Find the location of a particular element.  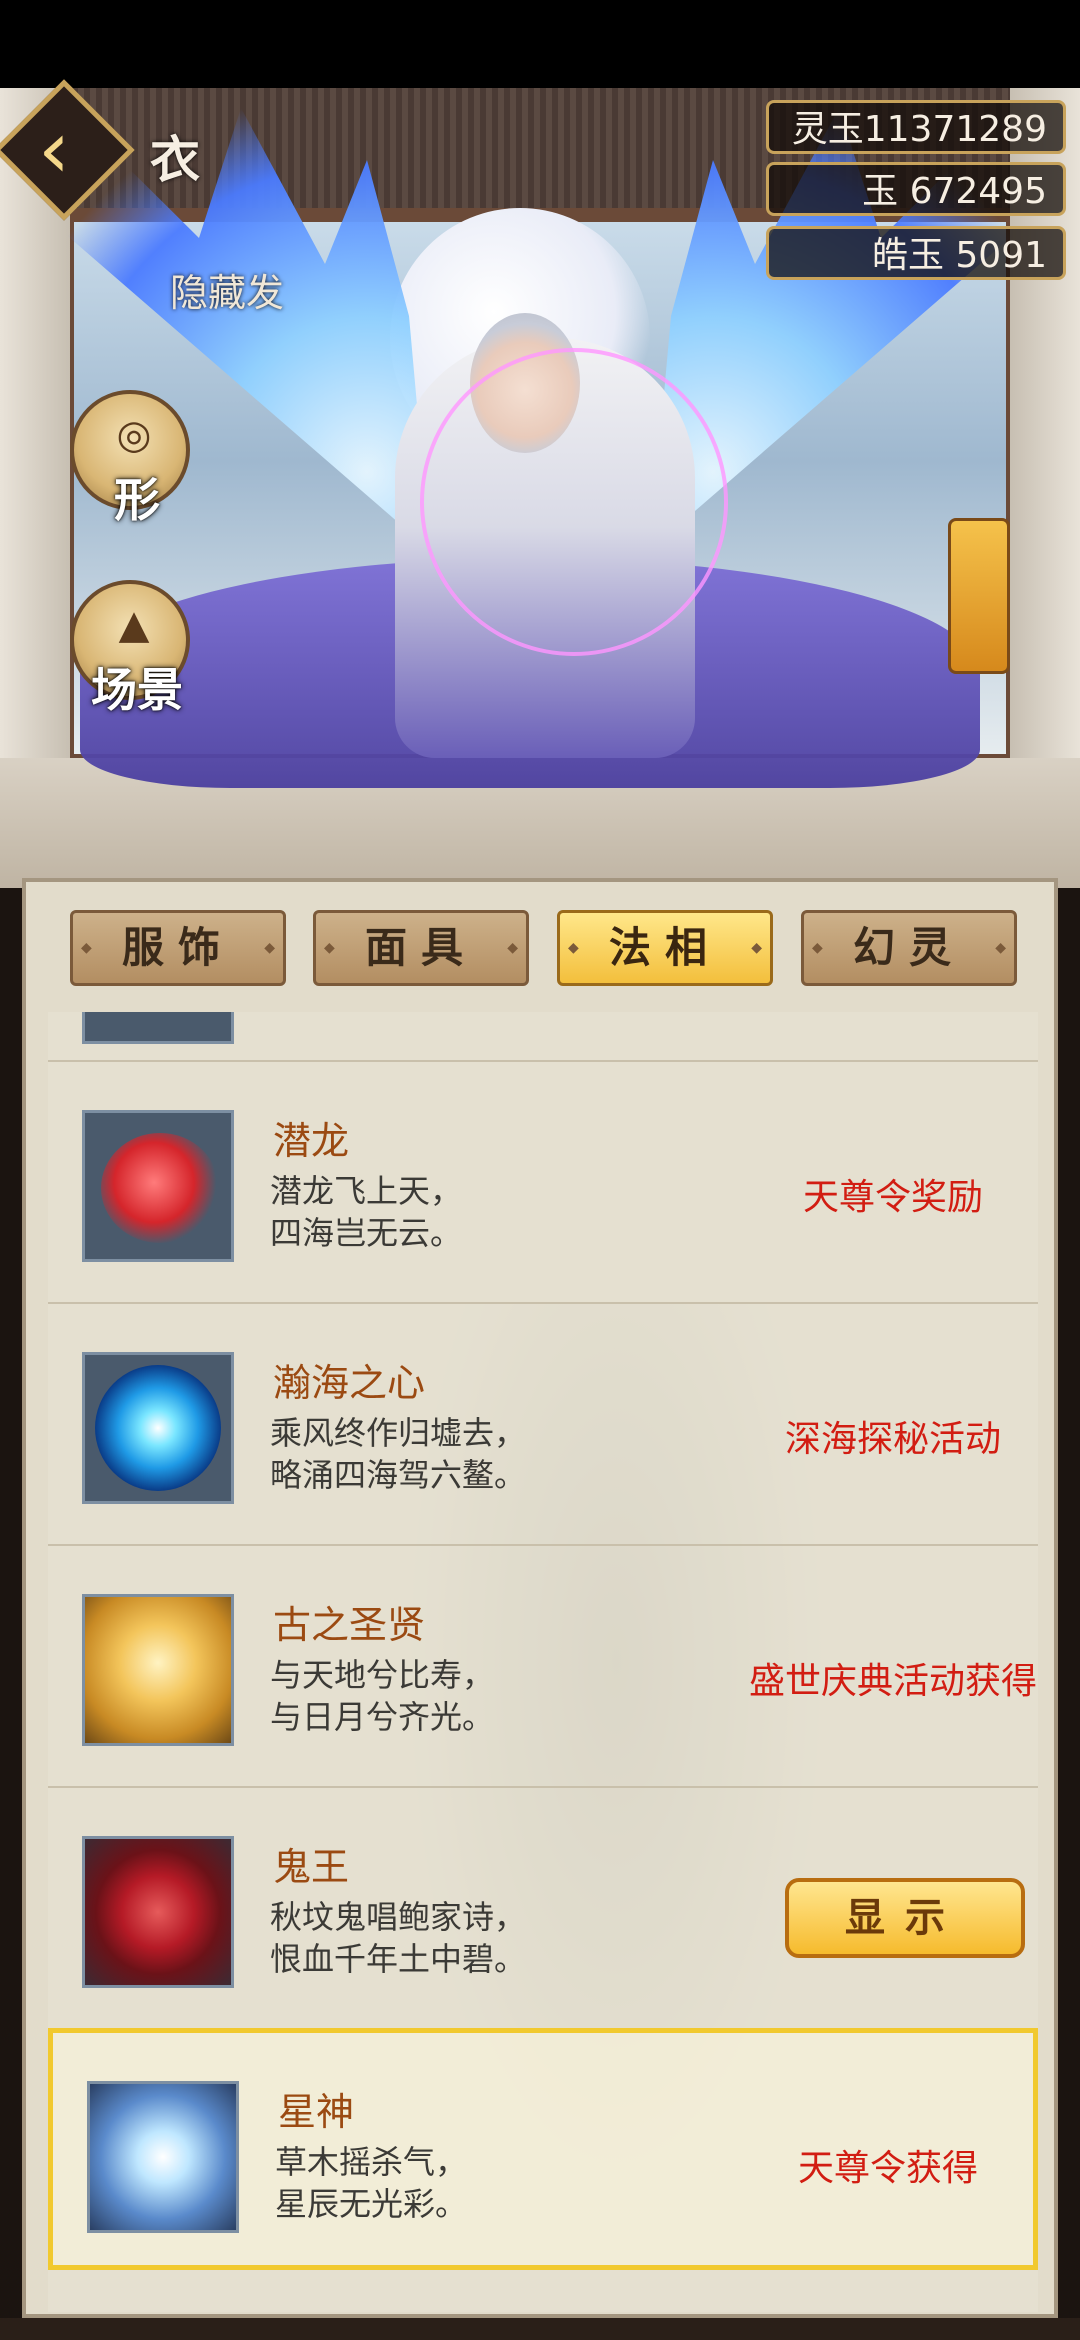

item-source: 天尊令奖励 is located at coordinates (892, 1197).